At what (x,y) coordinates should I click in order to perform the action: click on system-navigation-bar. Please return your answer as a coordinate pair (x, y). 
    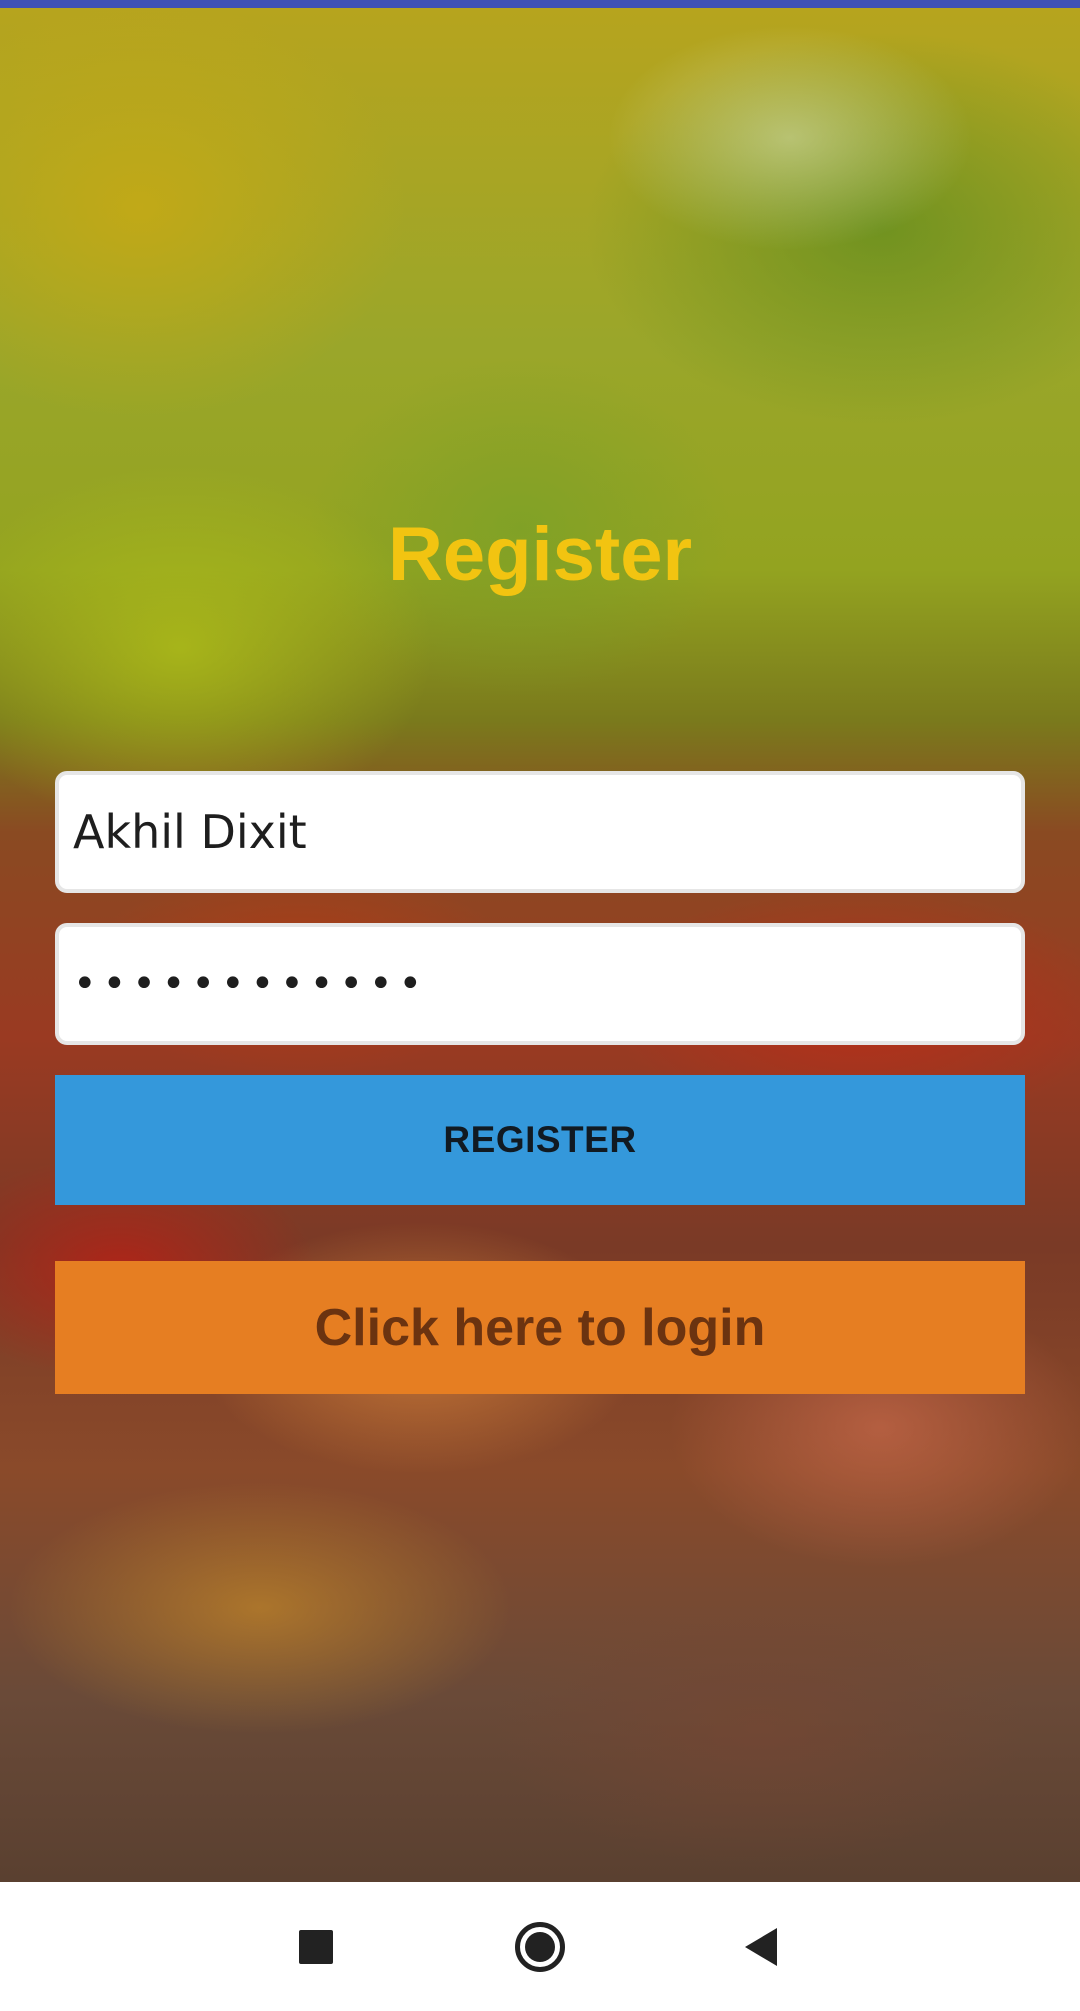
    Looking at the image, I should click on (540, 1946).